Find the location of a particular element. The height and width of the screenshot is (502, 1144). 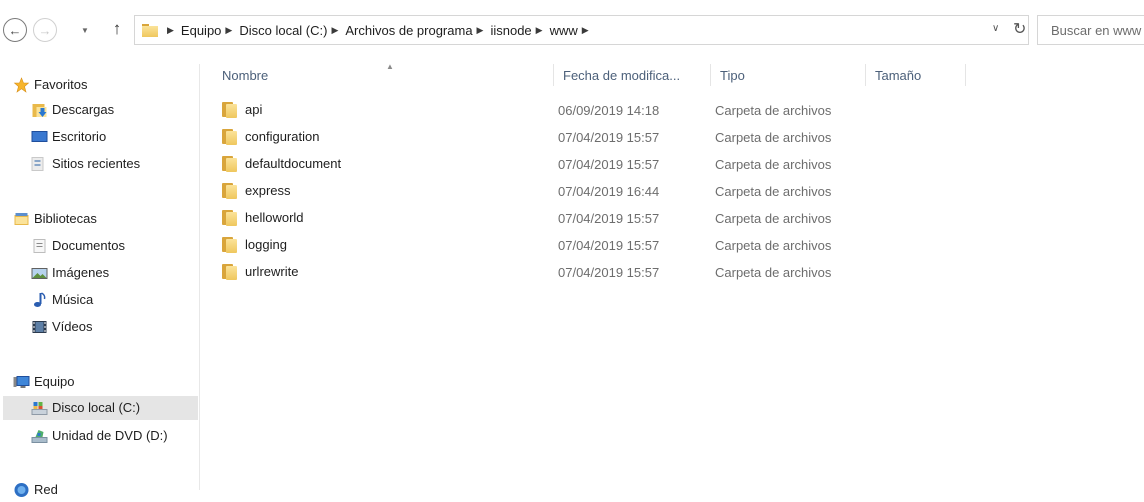

nav-item-escritorio: Escritorio is located at coordinates (99, 137).